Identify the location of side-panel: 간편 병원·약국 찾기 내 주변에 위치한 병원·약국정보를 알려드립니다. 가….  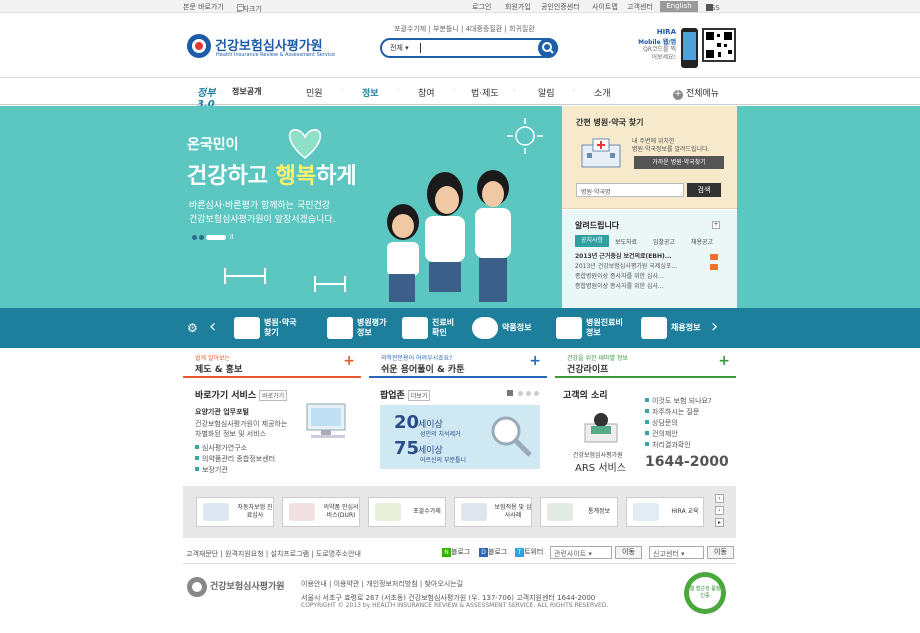
(649, 207).